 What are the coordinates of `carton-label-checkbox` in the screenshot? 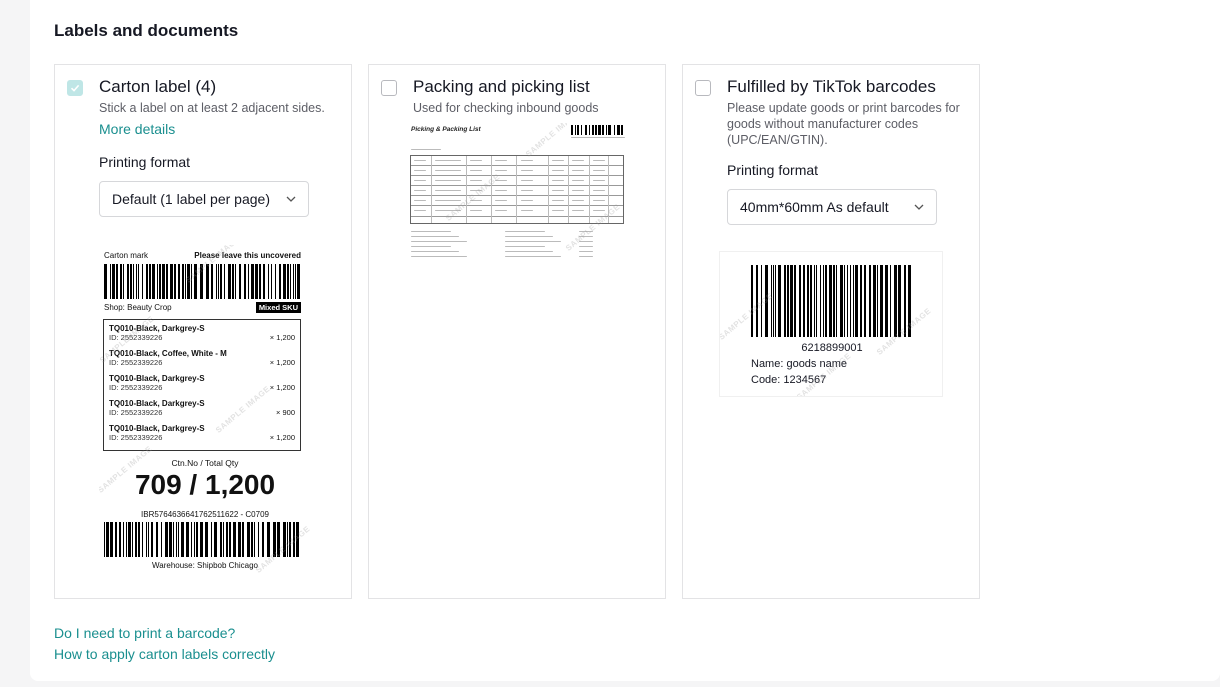 It's located at (75, 88).